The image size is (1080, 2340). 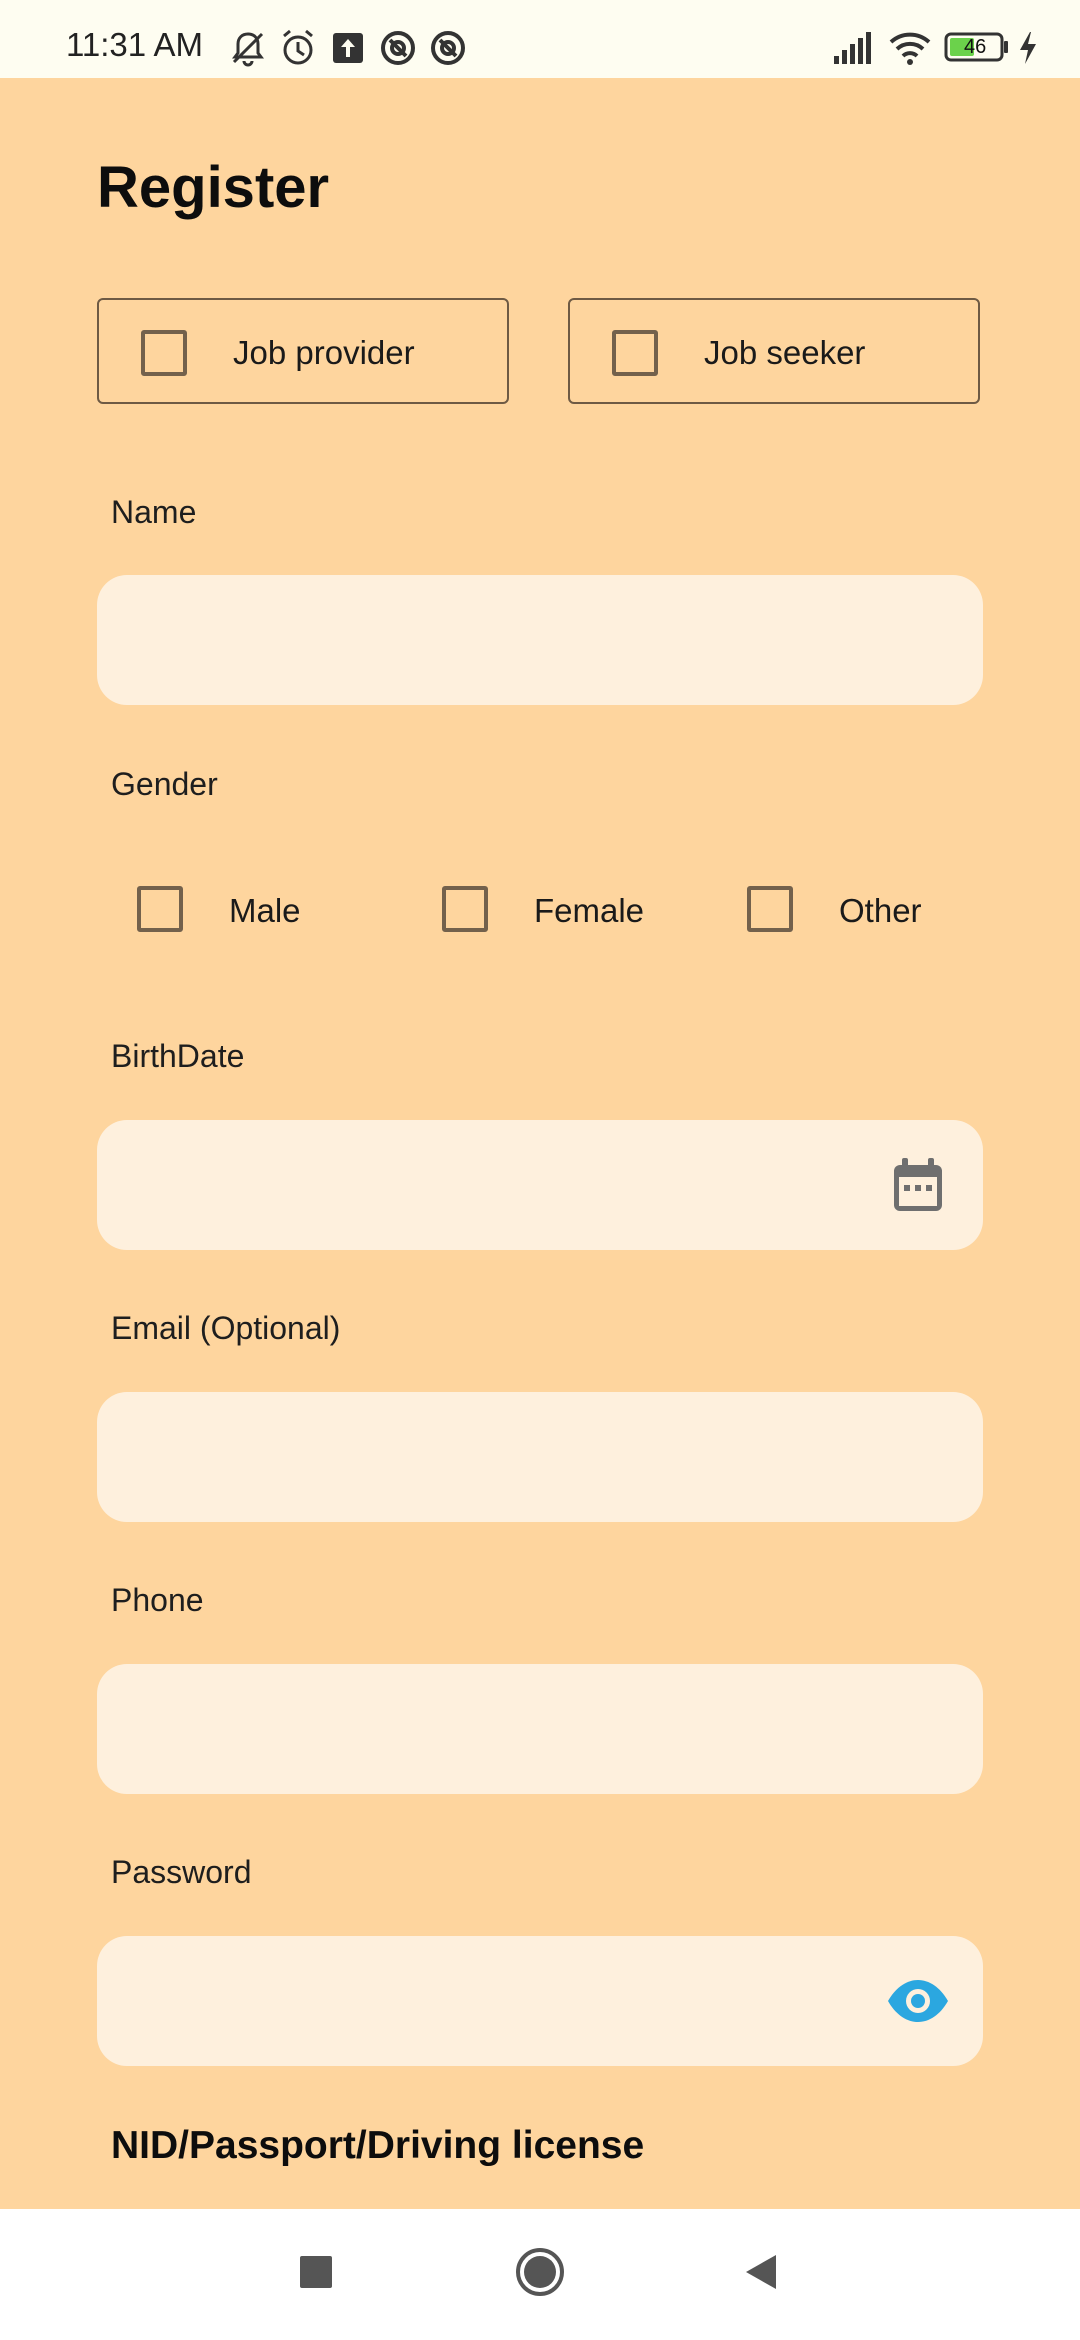 What do you see at coordinates (540, 1185) in the screenshot?
I see `birthdate-input` at bounding box center [540, 1185].